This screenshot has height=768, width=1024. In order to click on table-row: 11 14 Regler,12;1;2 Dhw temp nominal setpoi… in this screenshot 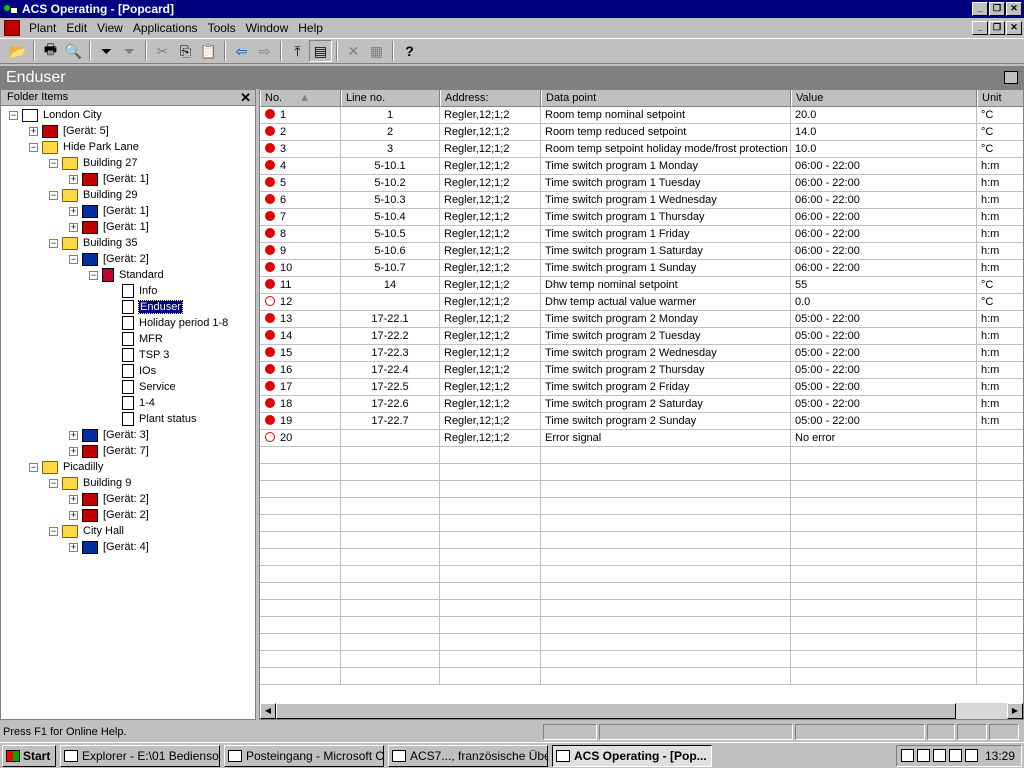, I will do `click(641, 285)`.